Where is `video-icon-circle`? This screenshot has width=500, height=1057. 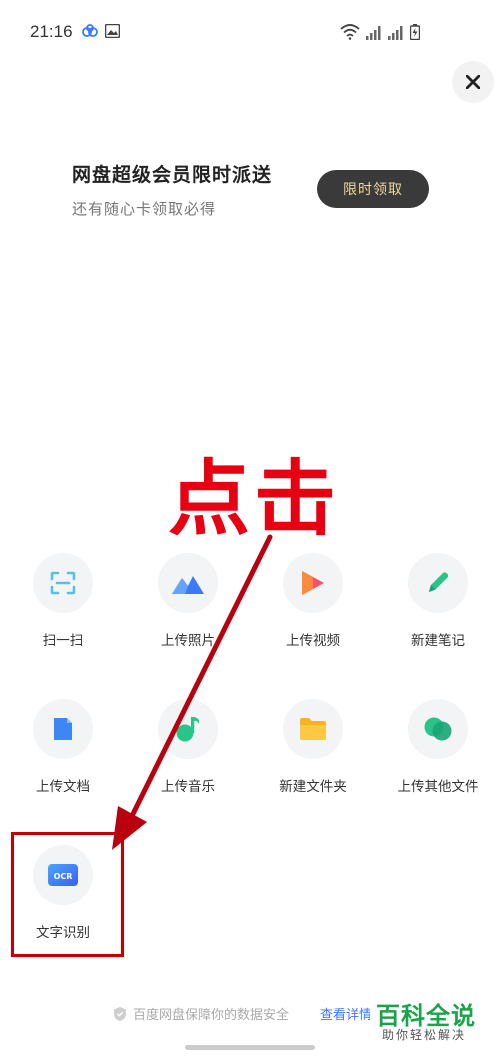
video-icon-circle is located at coordinates (313, 583).